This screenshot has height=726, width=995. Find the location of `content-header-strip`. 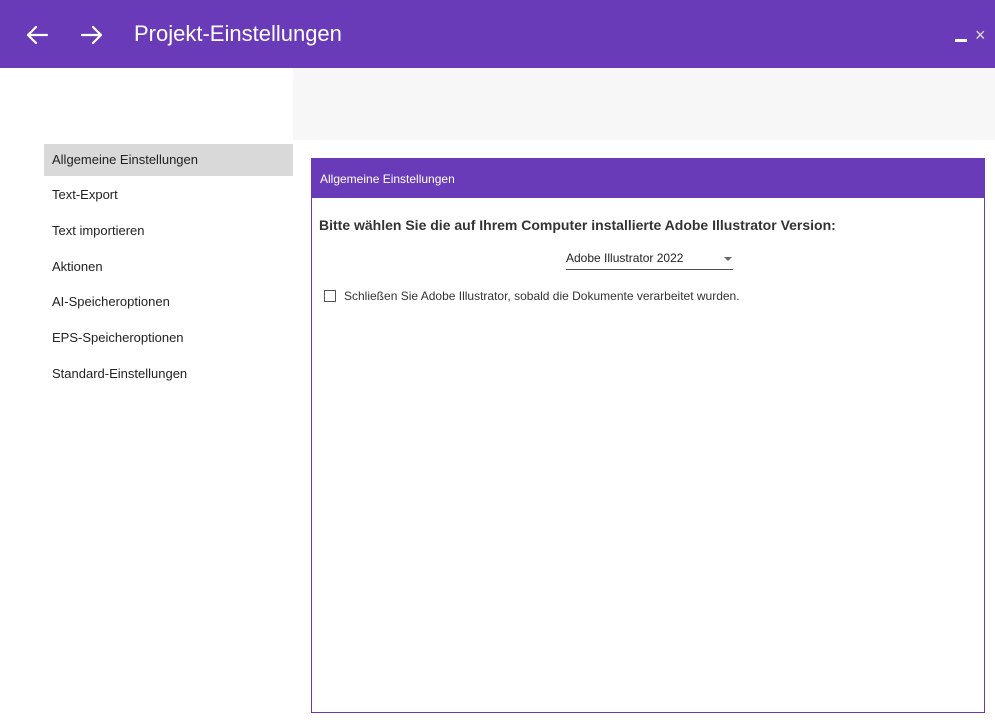

content-header-strip is located at coordinates (644, 104).